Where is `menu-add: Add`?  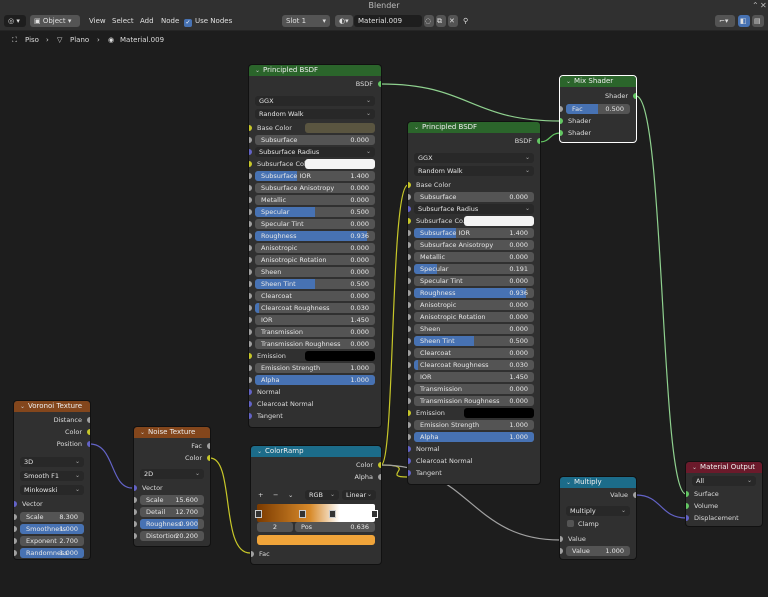 menu-add: Add is located at coordinates (147, 21).